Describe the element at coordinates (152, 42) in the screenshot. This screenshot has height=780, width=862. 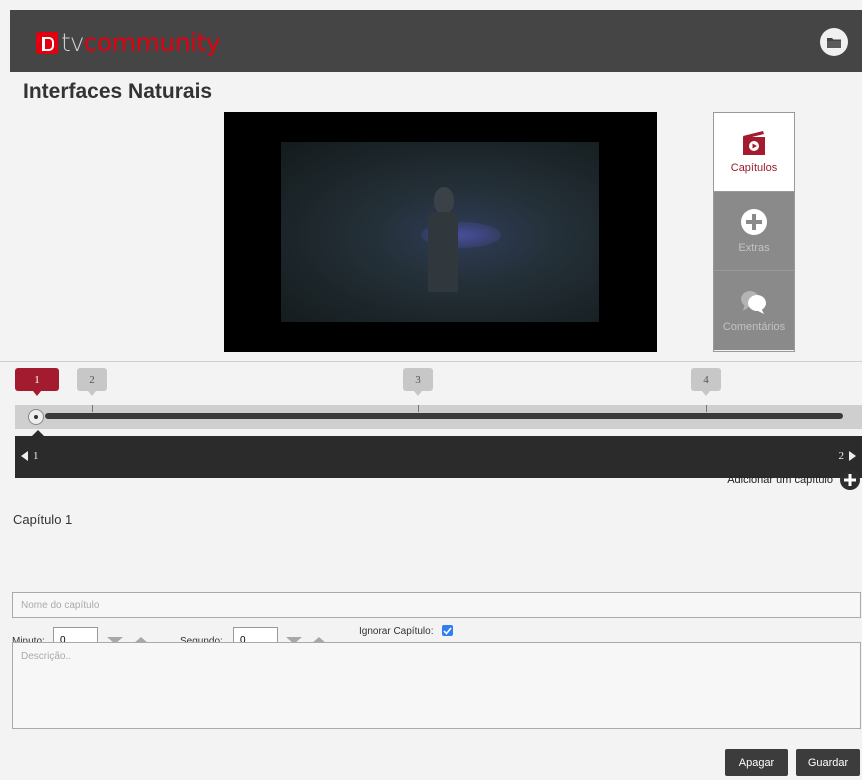
I see `logo-text-community: community` at that location.